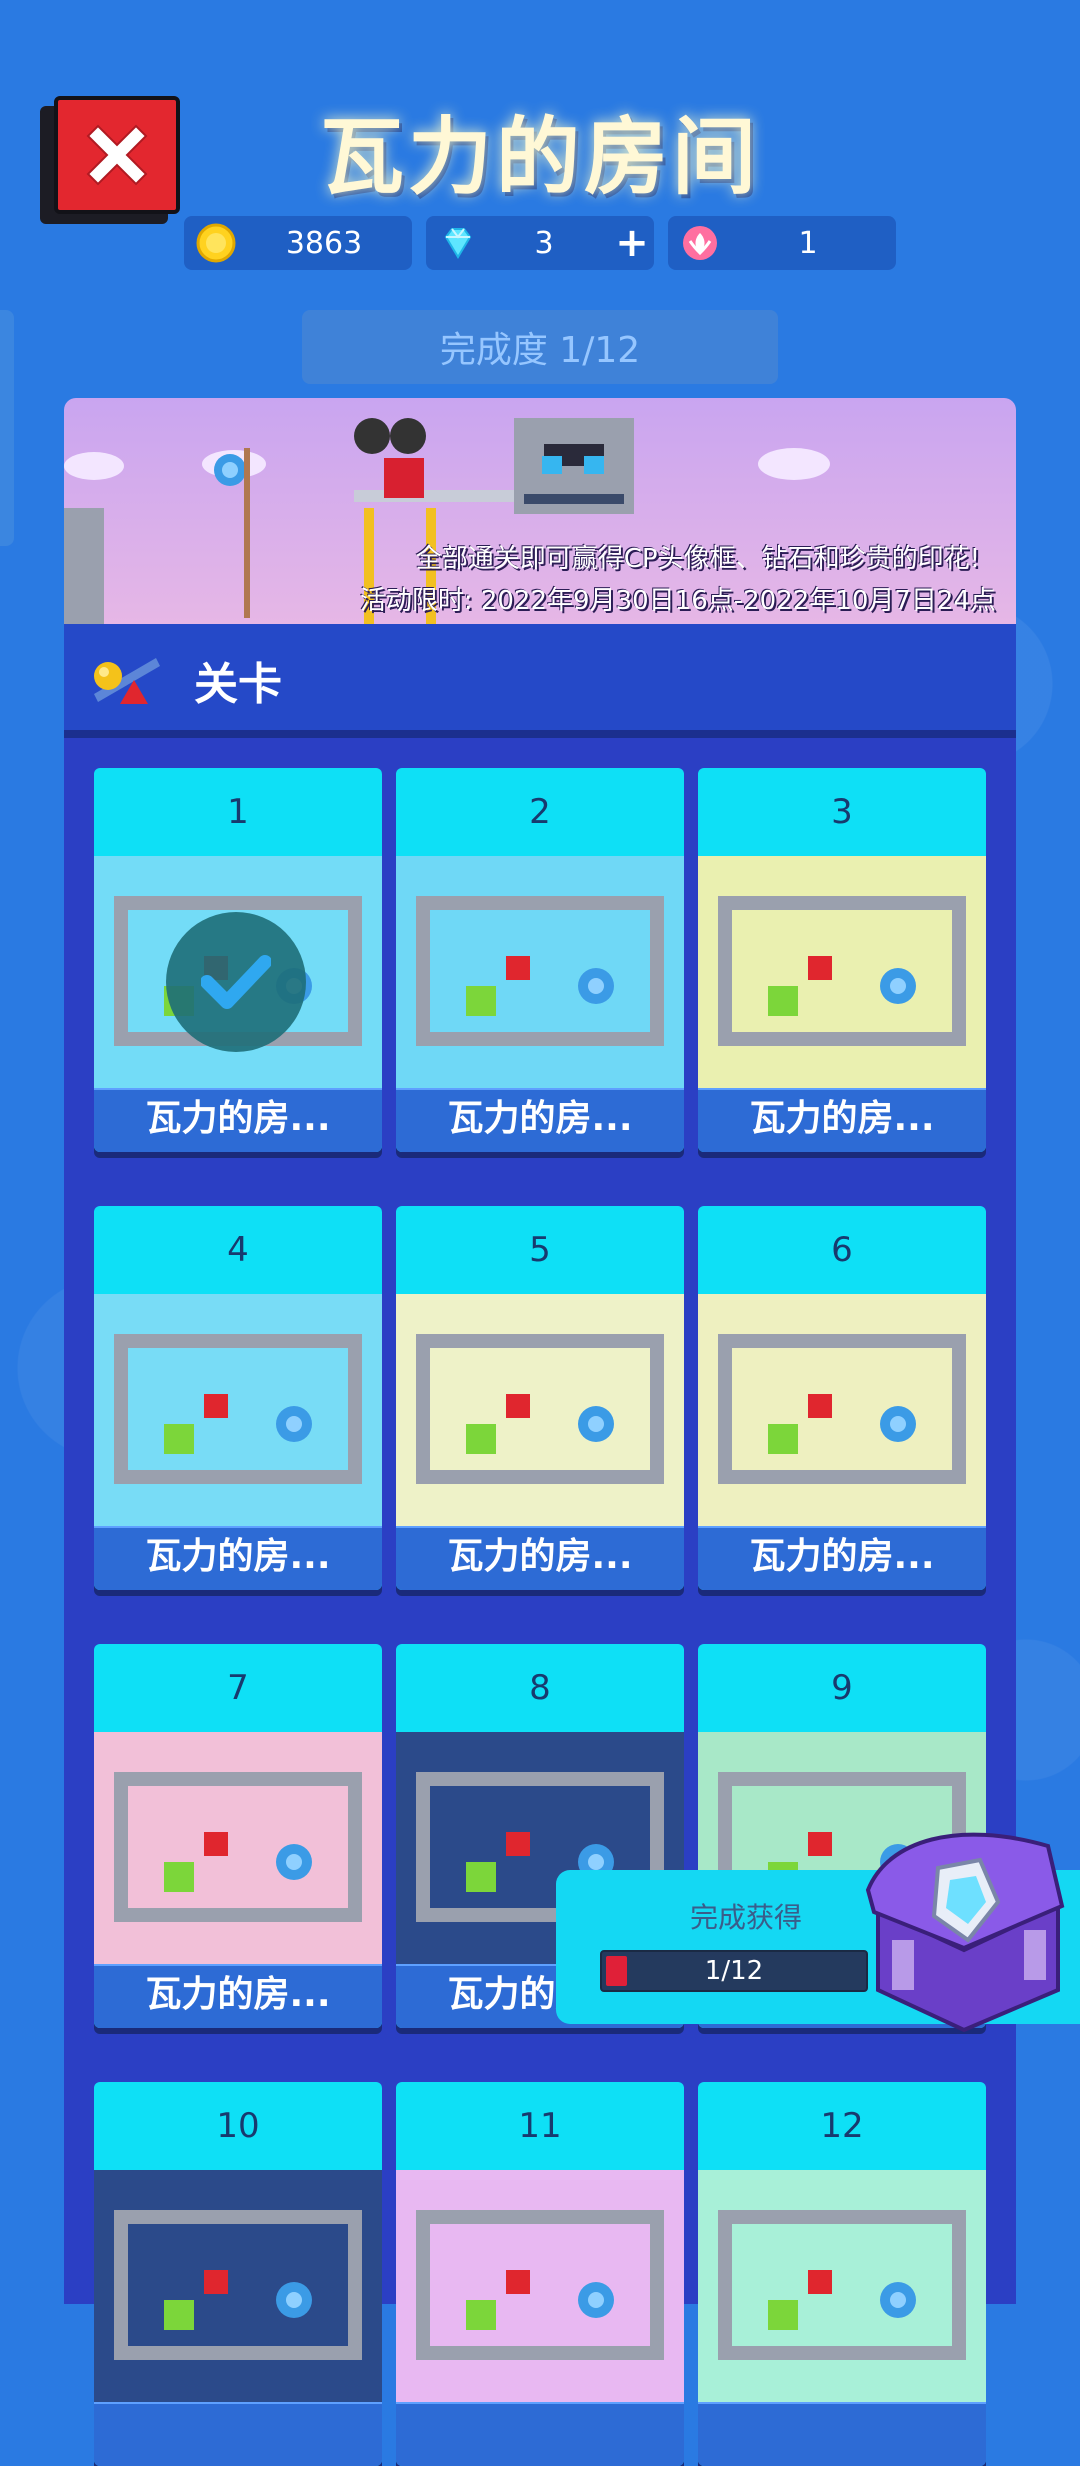  I want to click on close-button-face, so click(117, 155).